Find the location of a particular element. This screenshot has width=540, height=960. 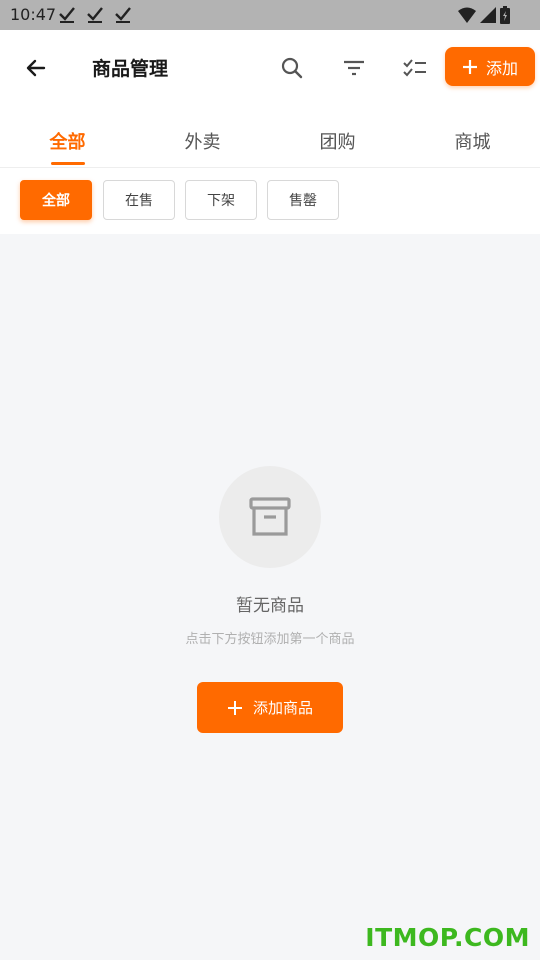

tab-mall: 商城 is located at coordinates (472, 136).